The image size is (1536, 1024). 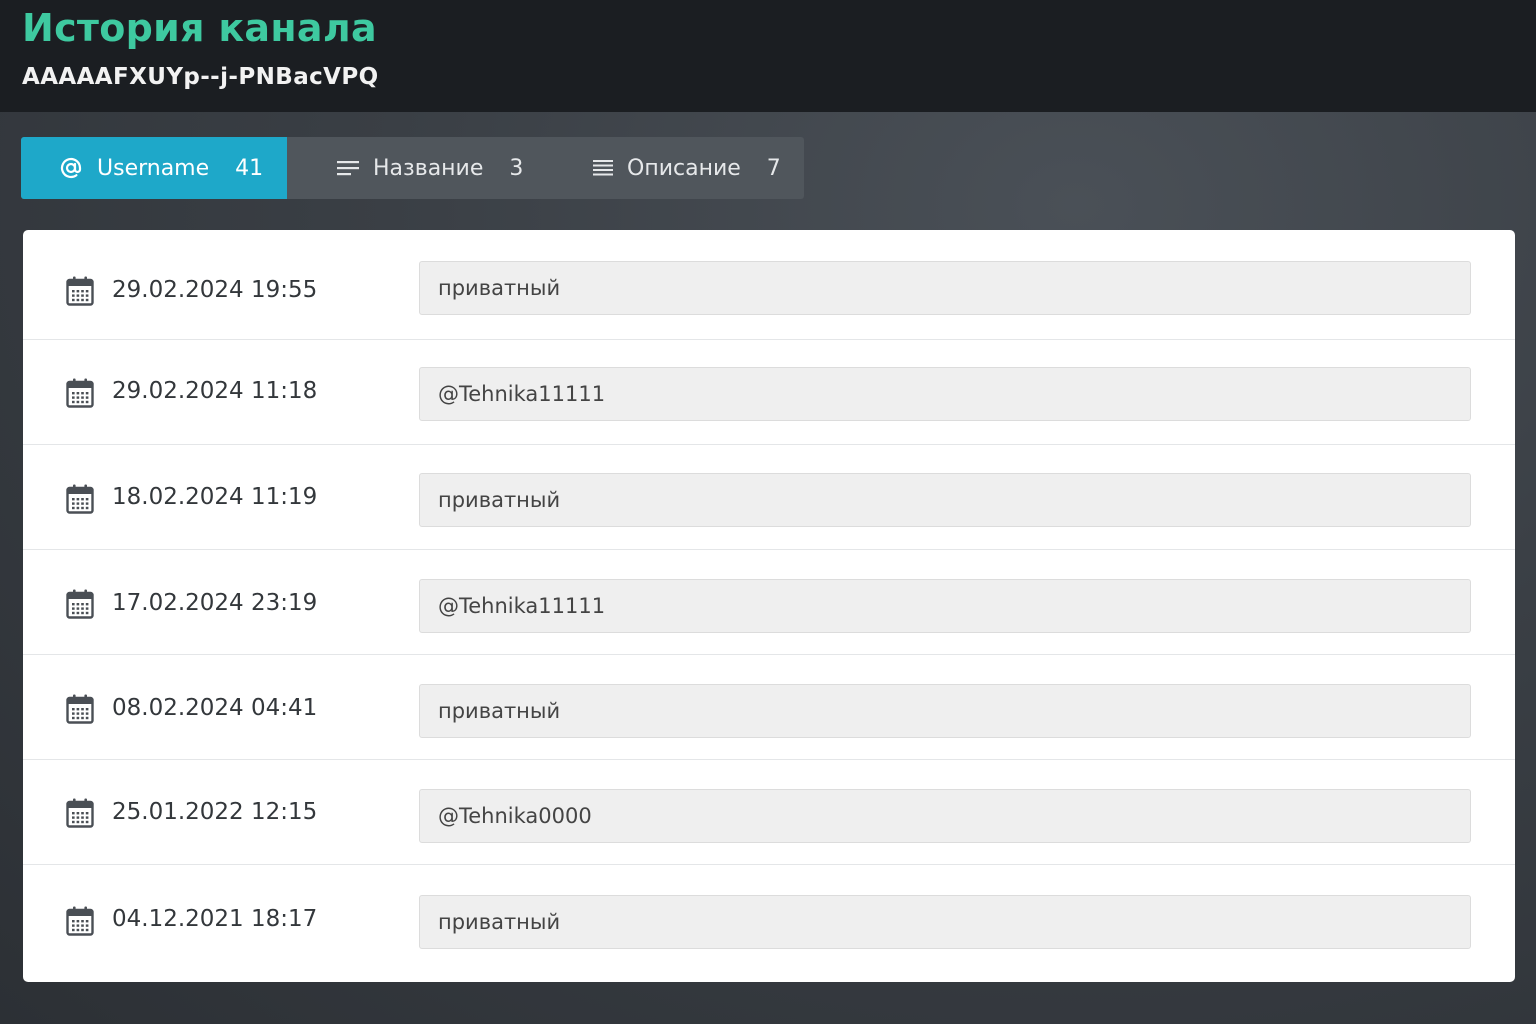 What do you see at coordinates (215, 708) in the screenshot?
I see `history-date: 08.02.2024 04:41` at bounding box center [215, 708].